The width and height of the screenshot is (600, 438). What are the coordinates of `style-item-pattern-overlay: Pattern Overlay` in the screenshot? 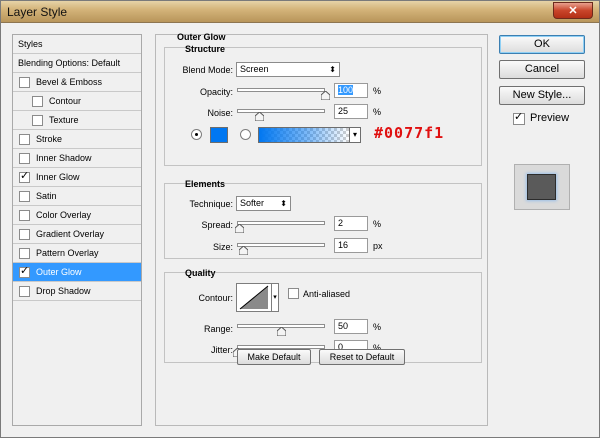 It's located at (77, 253).